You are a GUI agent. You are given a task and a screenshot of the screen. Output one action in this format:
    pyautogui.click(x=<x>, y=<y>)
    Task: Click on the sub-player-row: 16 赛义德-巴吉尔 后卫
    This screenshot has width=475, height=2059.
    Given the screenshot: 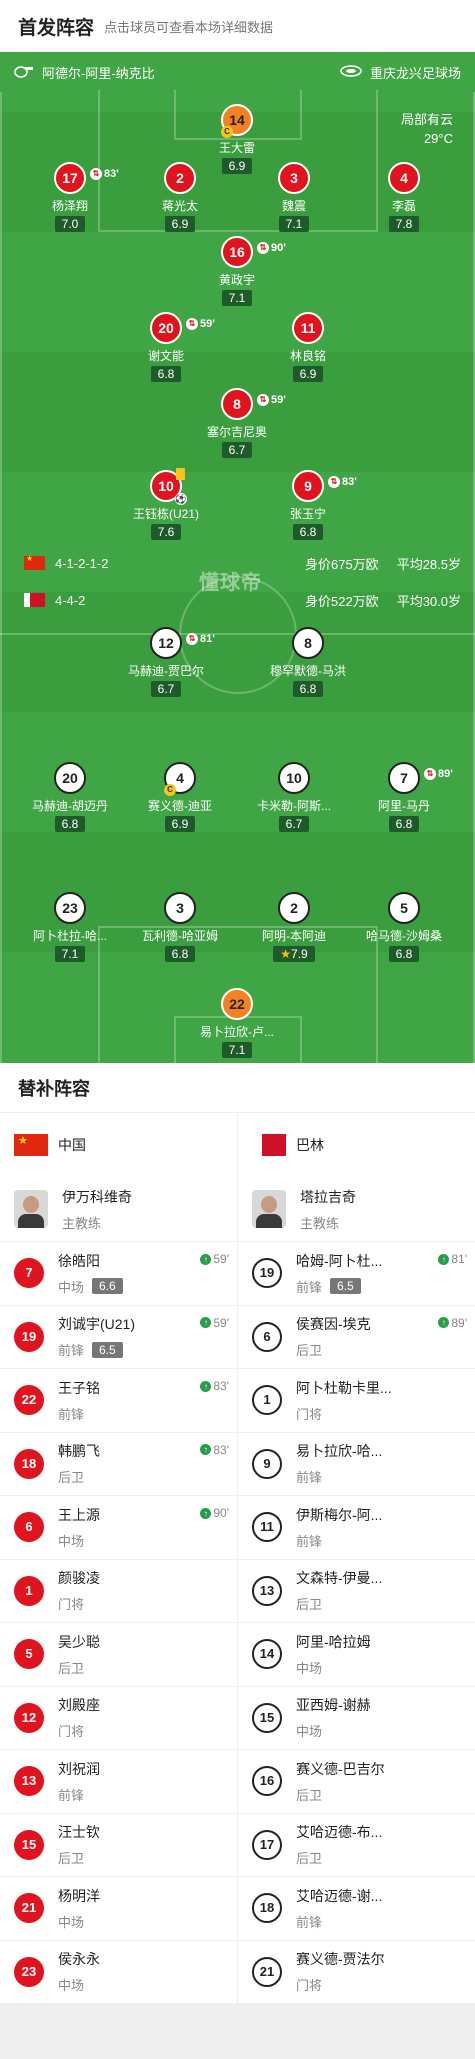 What is the action you would take?
    pyautogui.click(x=356, y=1781)
    